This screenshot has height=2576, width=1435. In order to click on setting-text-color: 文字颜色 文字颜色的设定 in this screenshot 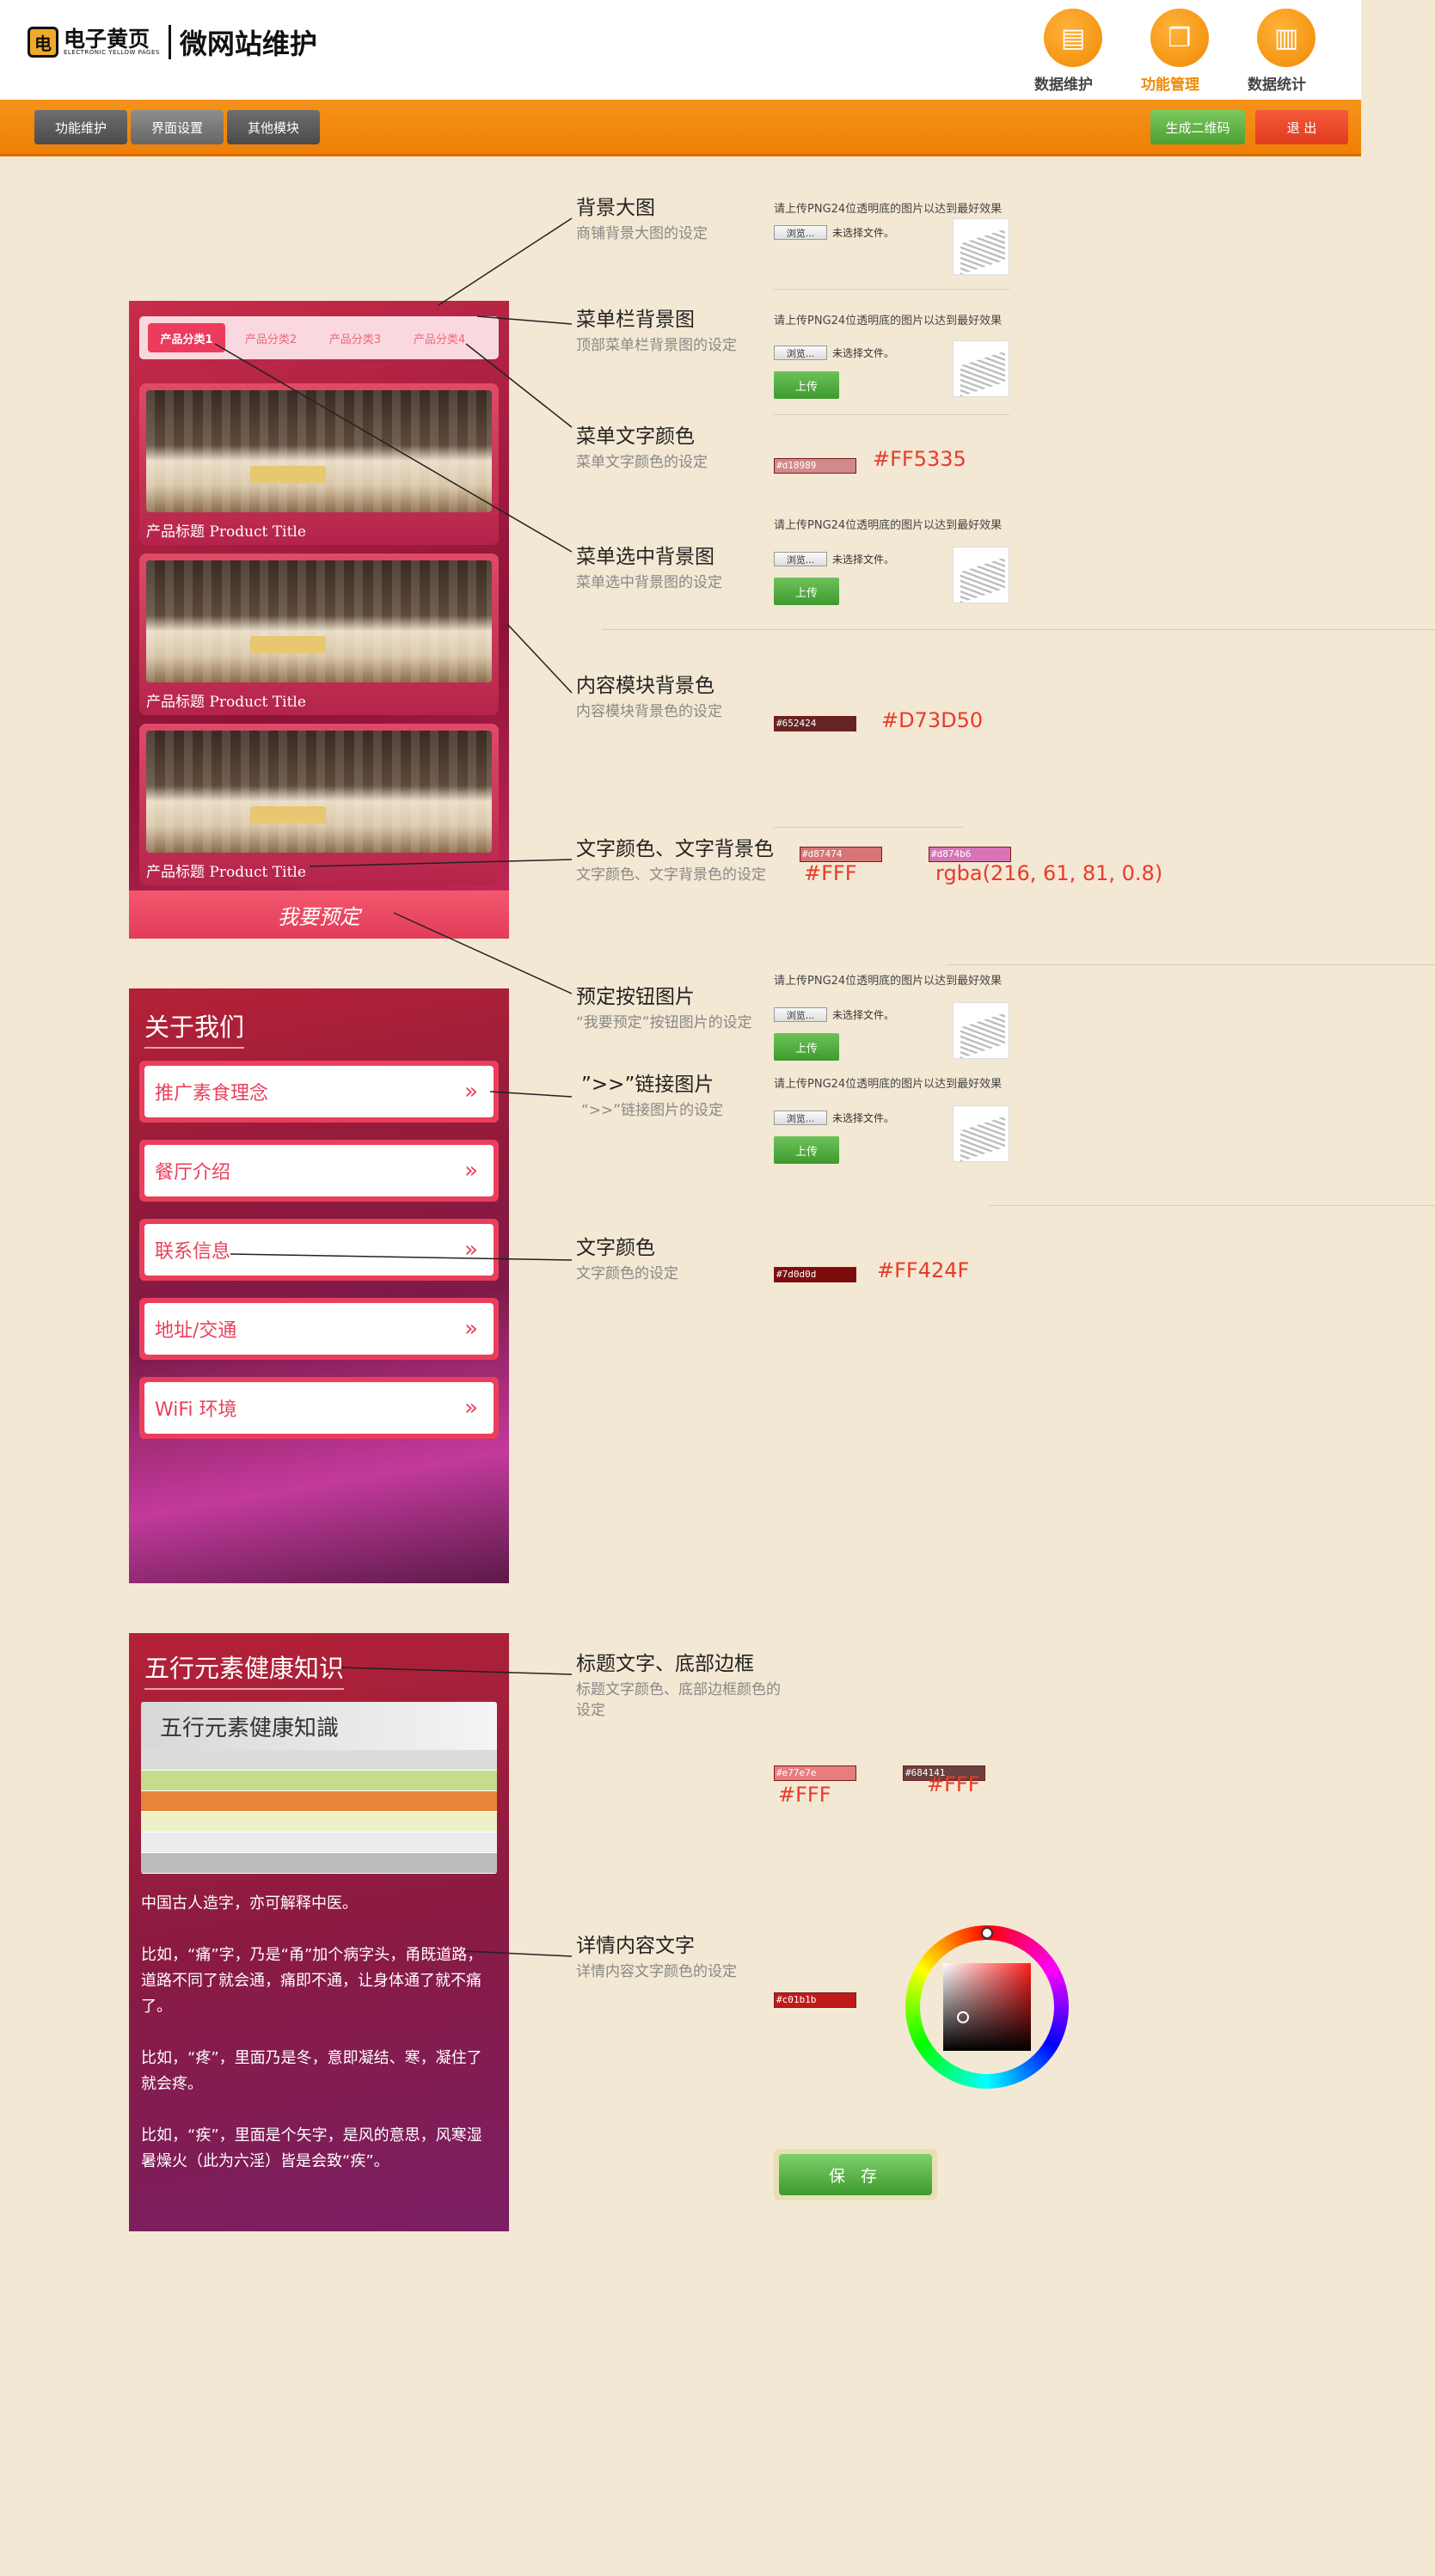, I will do `click(627, 1257)`.